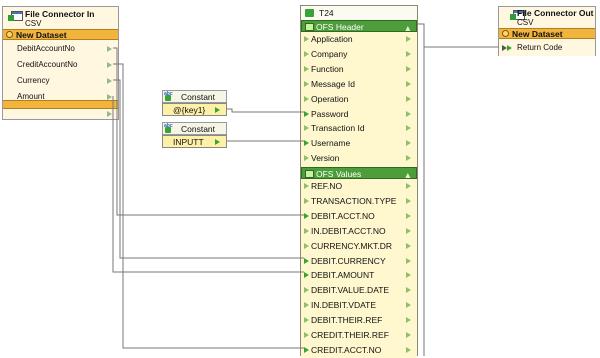 The height and width of the screenshot is (358, 600). Describe the element at coordinates (547, 48) in the screenshot. I see `target-field-row: Return Code` at that location.